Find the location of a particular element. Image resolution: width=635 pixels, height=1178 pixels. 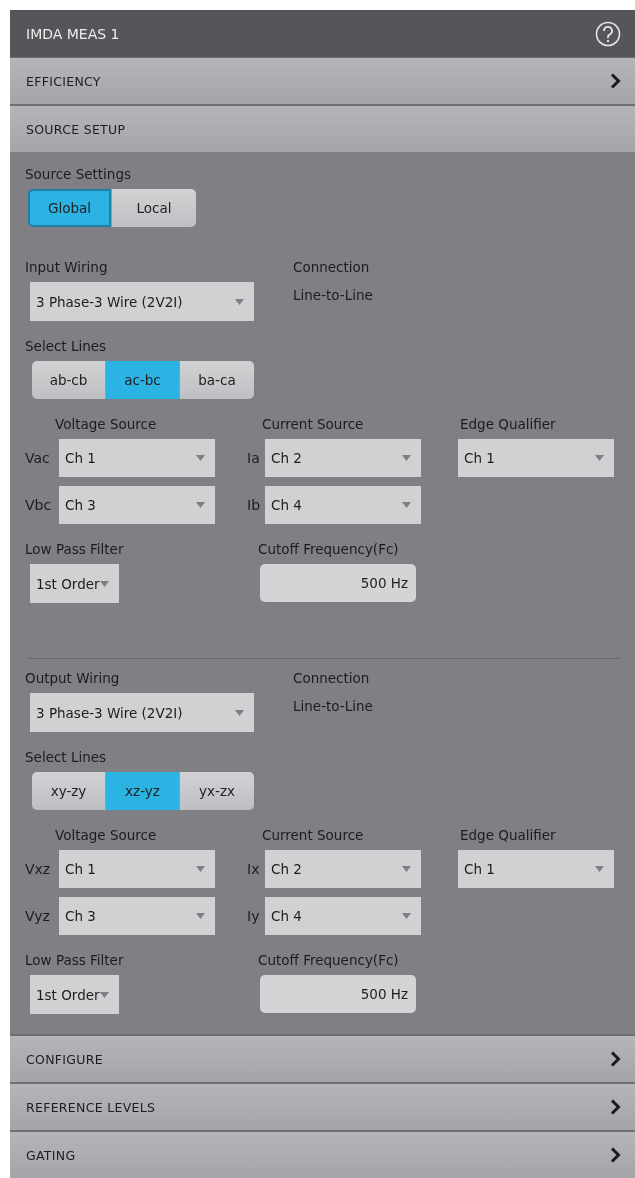

section-header: GATING is located at coordinates (322, 1155).